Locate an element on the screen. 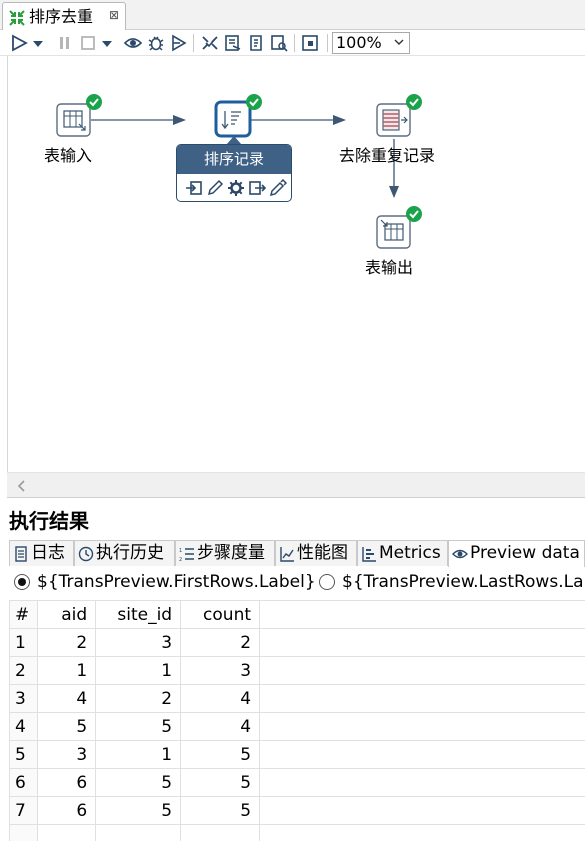  tab-log: 日志 is located at coordinates (41, 553).